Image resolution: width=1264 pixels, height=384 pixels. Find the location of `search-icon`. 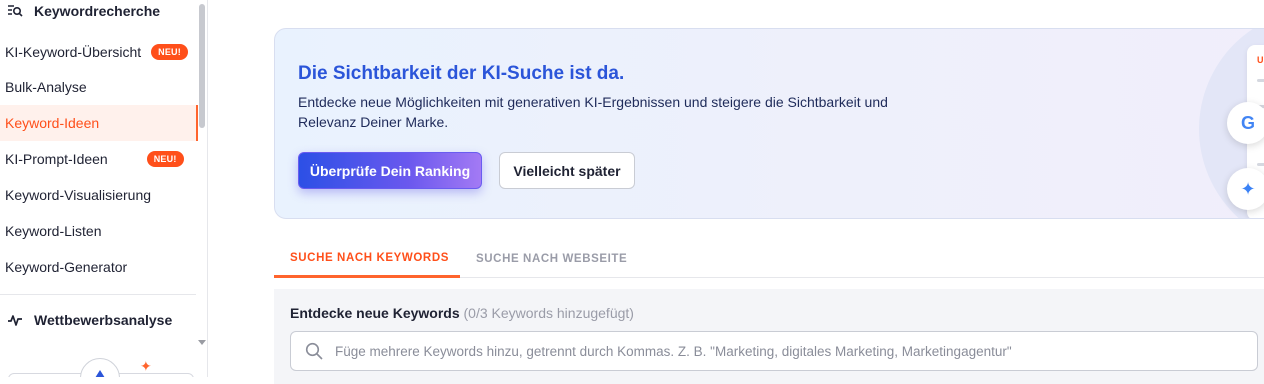

search-icon is located at coordinates (314, 351).